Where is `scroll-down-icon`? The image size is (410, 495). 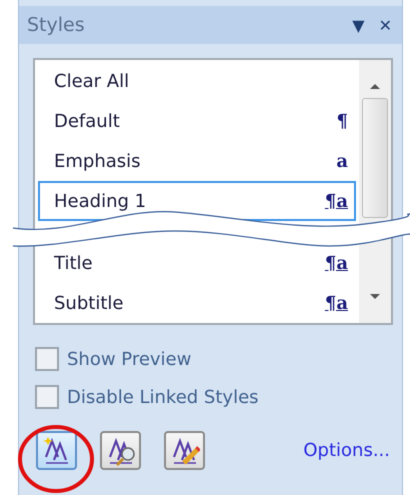
scroll-down-icon is located at coordinates (375, 297).